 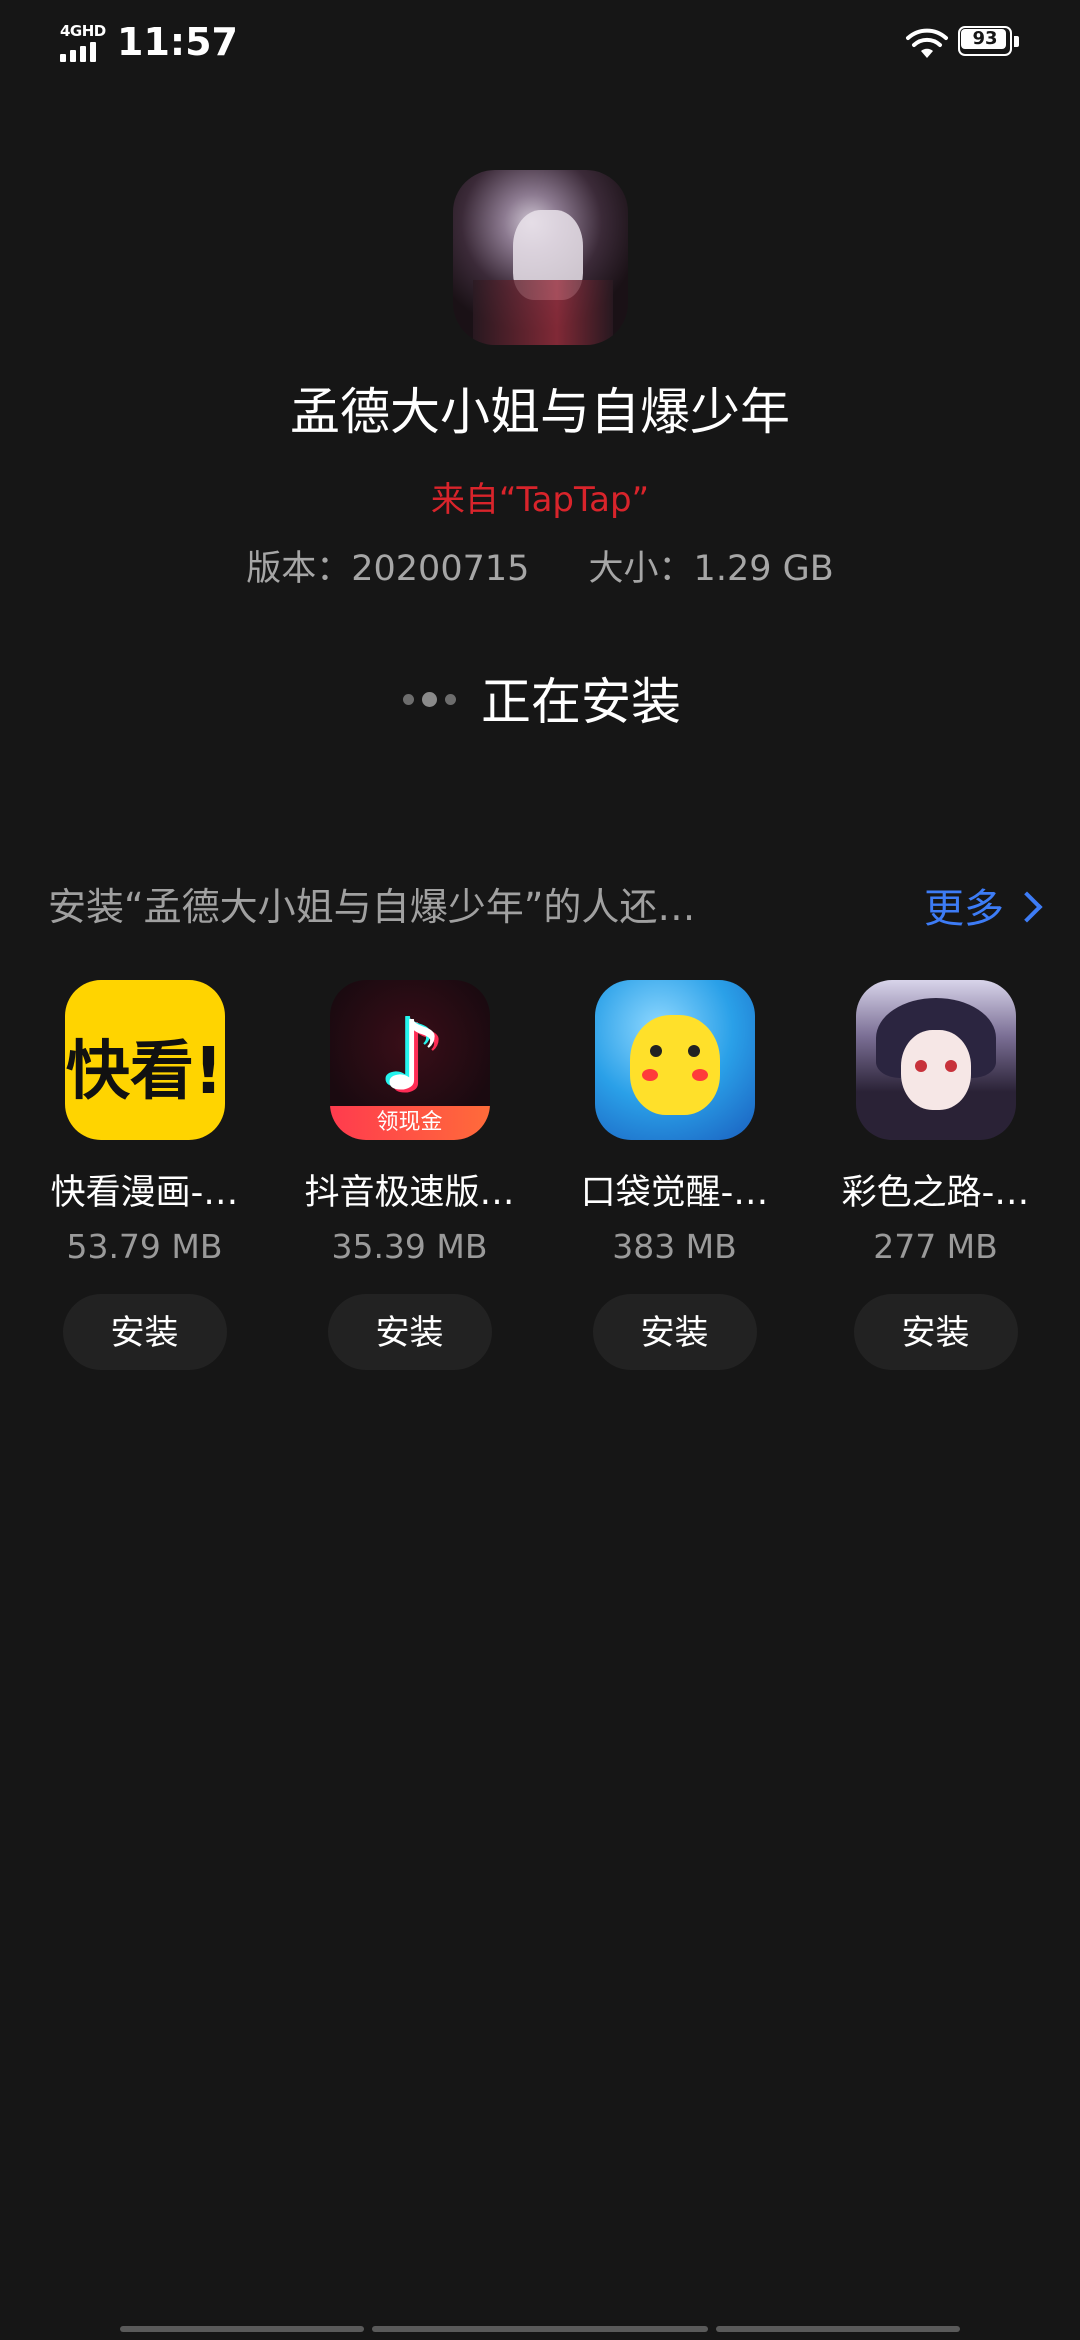 What do you see at coordinates (540, 500) in the screenshot?
I see `app-source: 来自“TapTap”` at bounding box center [540, 500].